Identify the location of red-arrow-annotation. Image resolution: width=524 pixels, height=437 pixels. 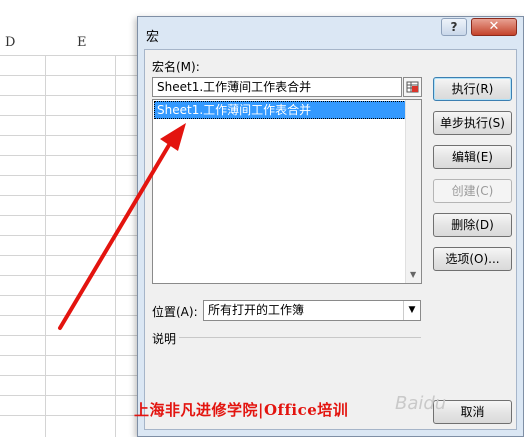
(122, 226).